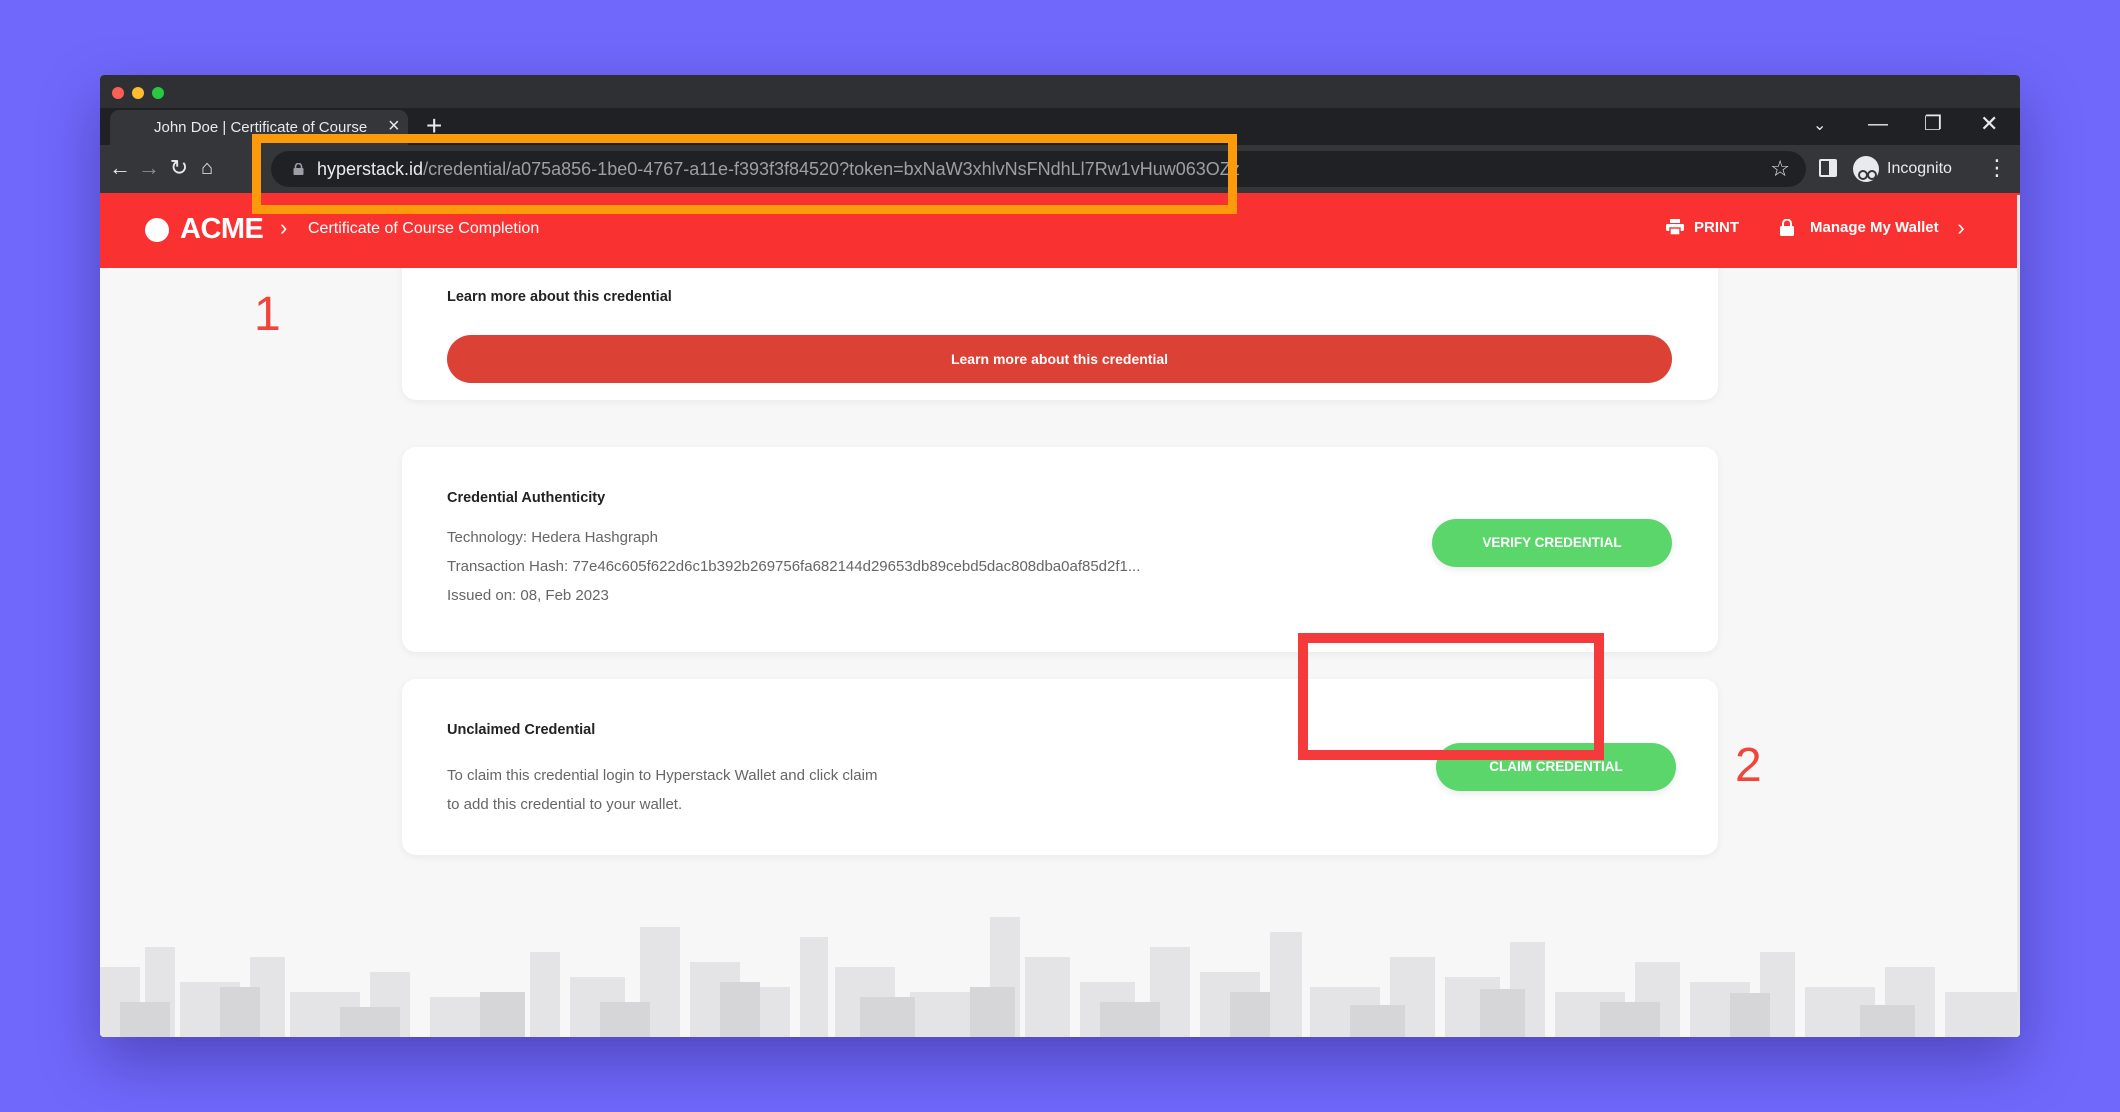  I want to click on url-highlight-annotation, so click(744, 174).